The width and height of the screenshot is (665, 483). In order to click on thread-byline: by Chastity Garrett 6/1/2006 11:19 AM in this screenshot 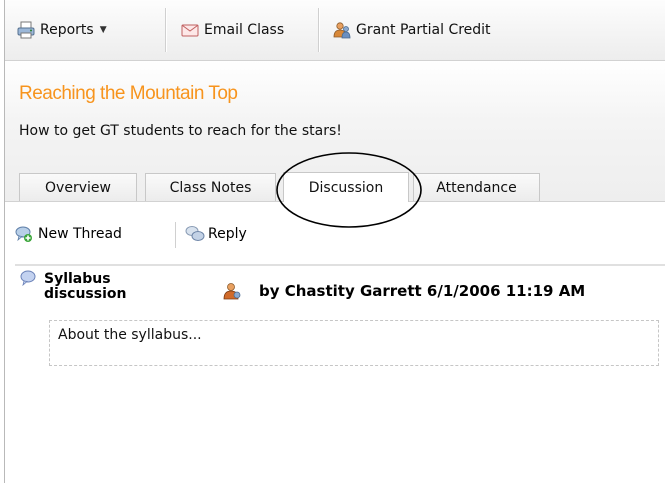, I will do `click(404, 291)`.